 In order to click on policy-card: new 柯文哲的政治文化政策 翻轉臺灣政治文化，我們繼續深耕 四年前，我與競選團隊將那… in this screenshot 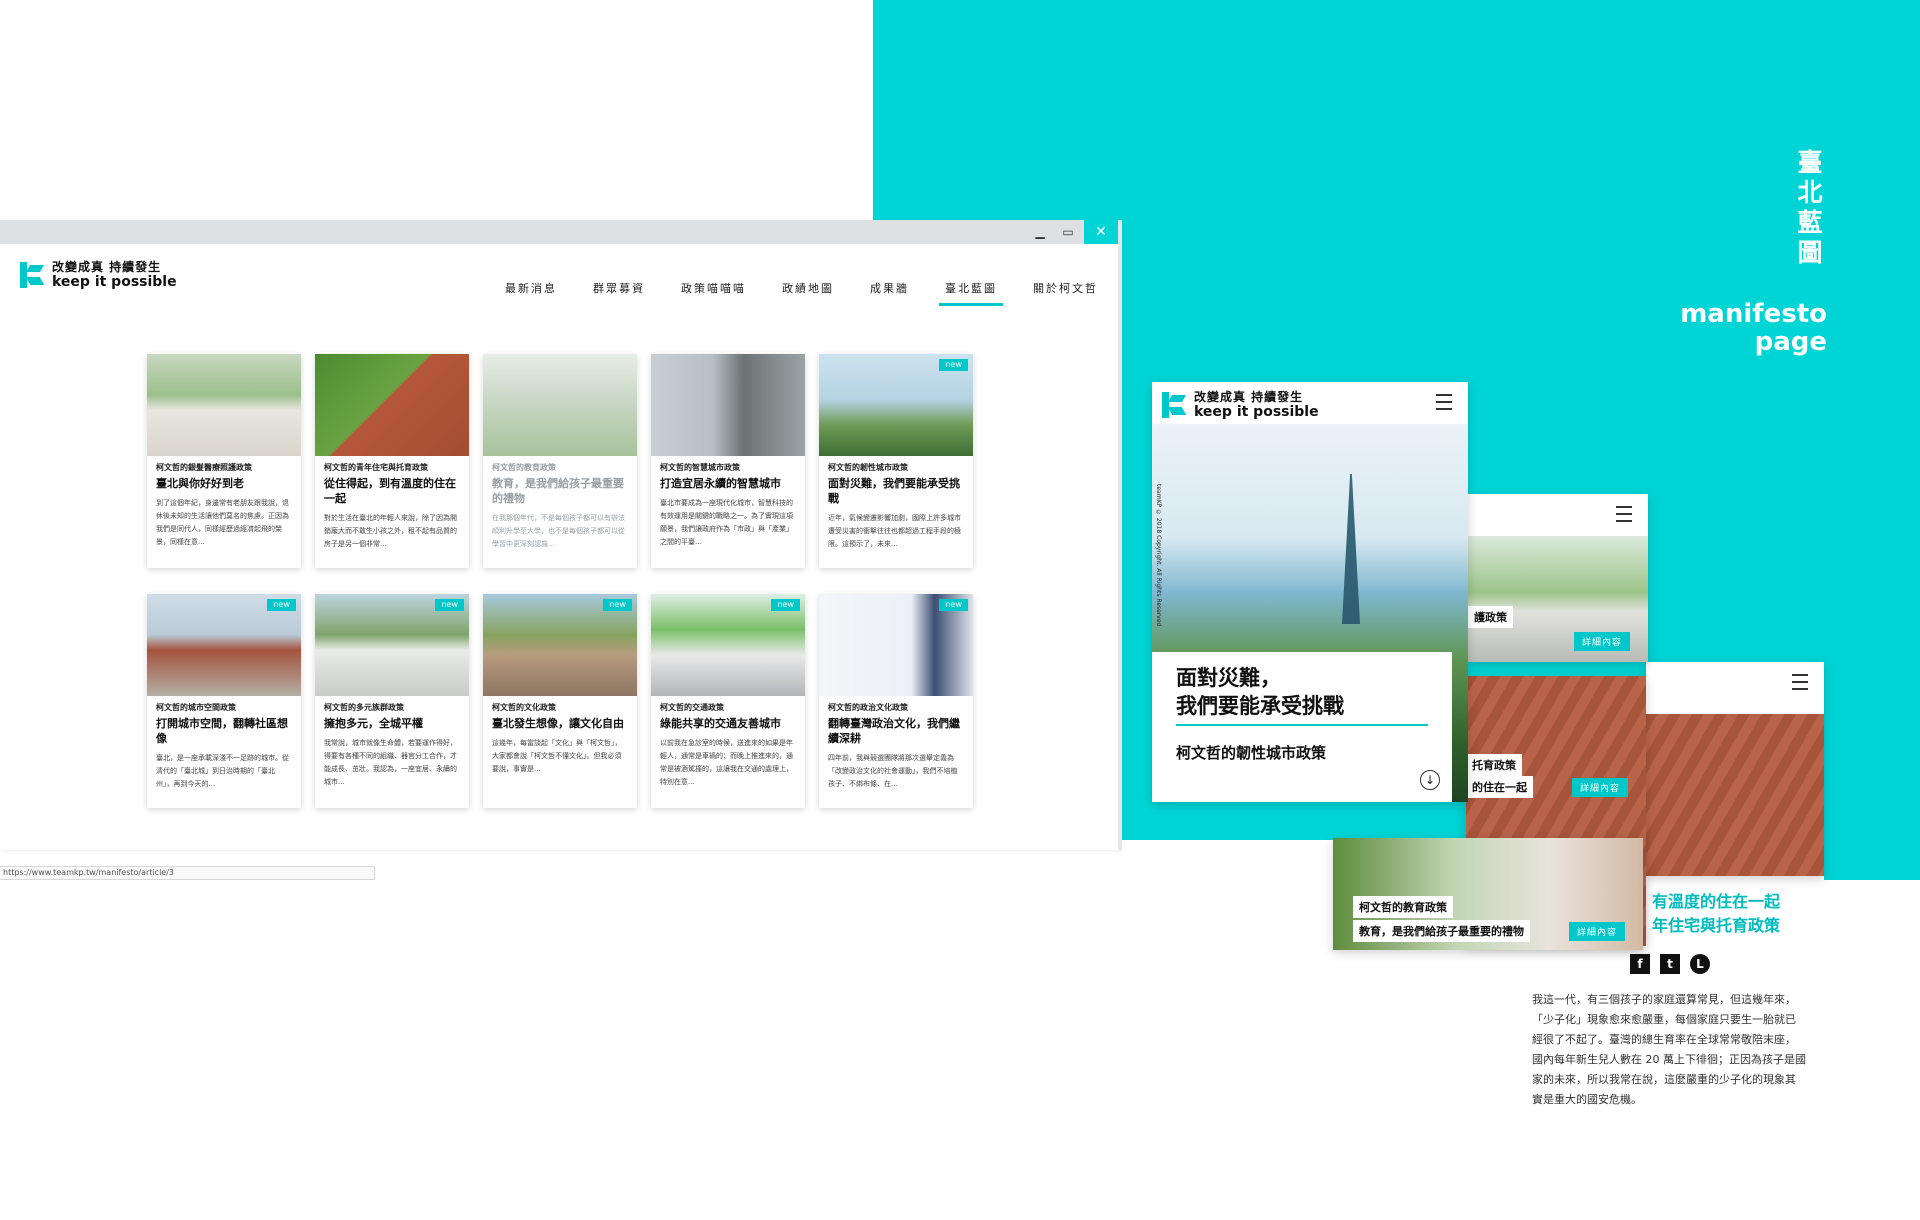, I will do `click(896, 701)`.